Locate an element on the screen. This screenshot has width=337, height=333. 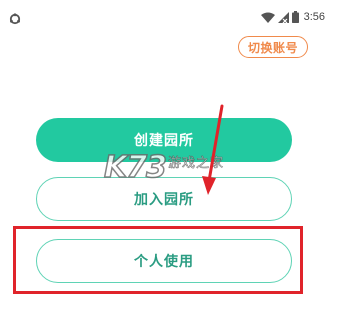
watermark-logo: K73 is located at coordinates (135, 167).